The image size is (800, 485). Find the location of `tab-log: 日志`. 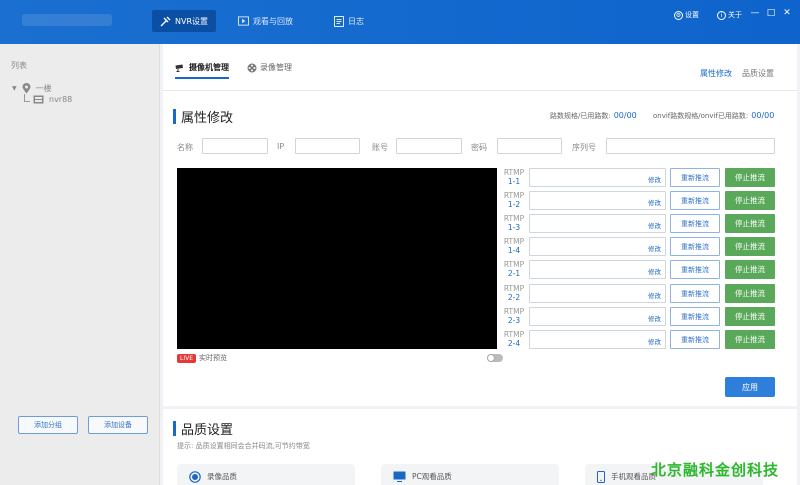

tab-log: 日志 is located at coordinates (348, 21).